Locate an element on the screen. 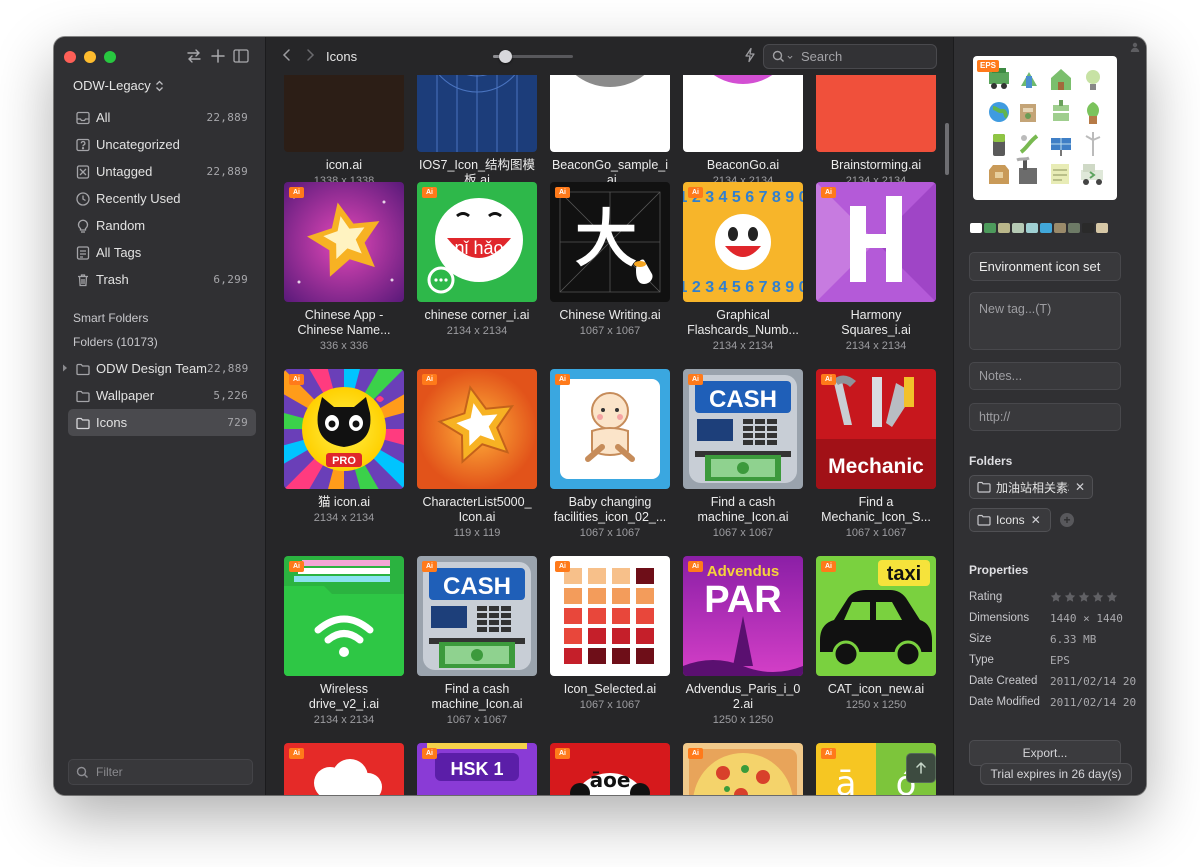  chevron-updown-icon is located at coordinates (159, 85).